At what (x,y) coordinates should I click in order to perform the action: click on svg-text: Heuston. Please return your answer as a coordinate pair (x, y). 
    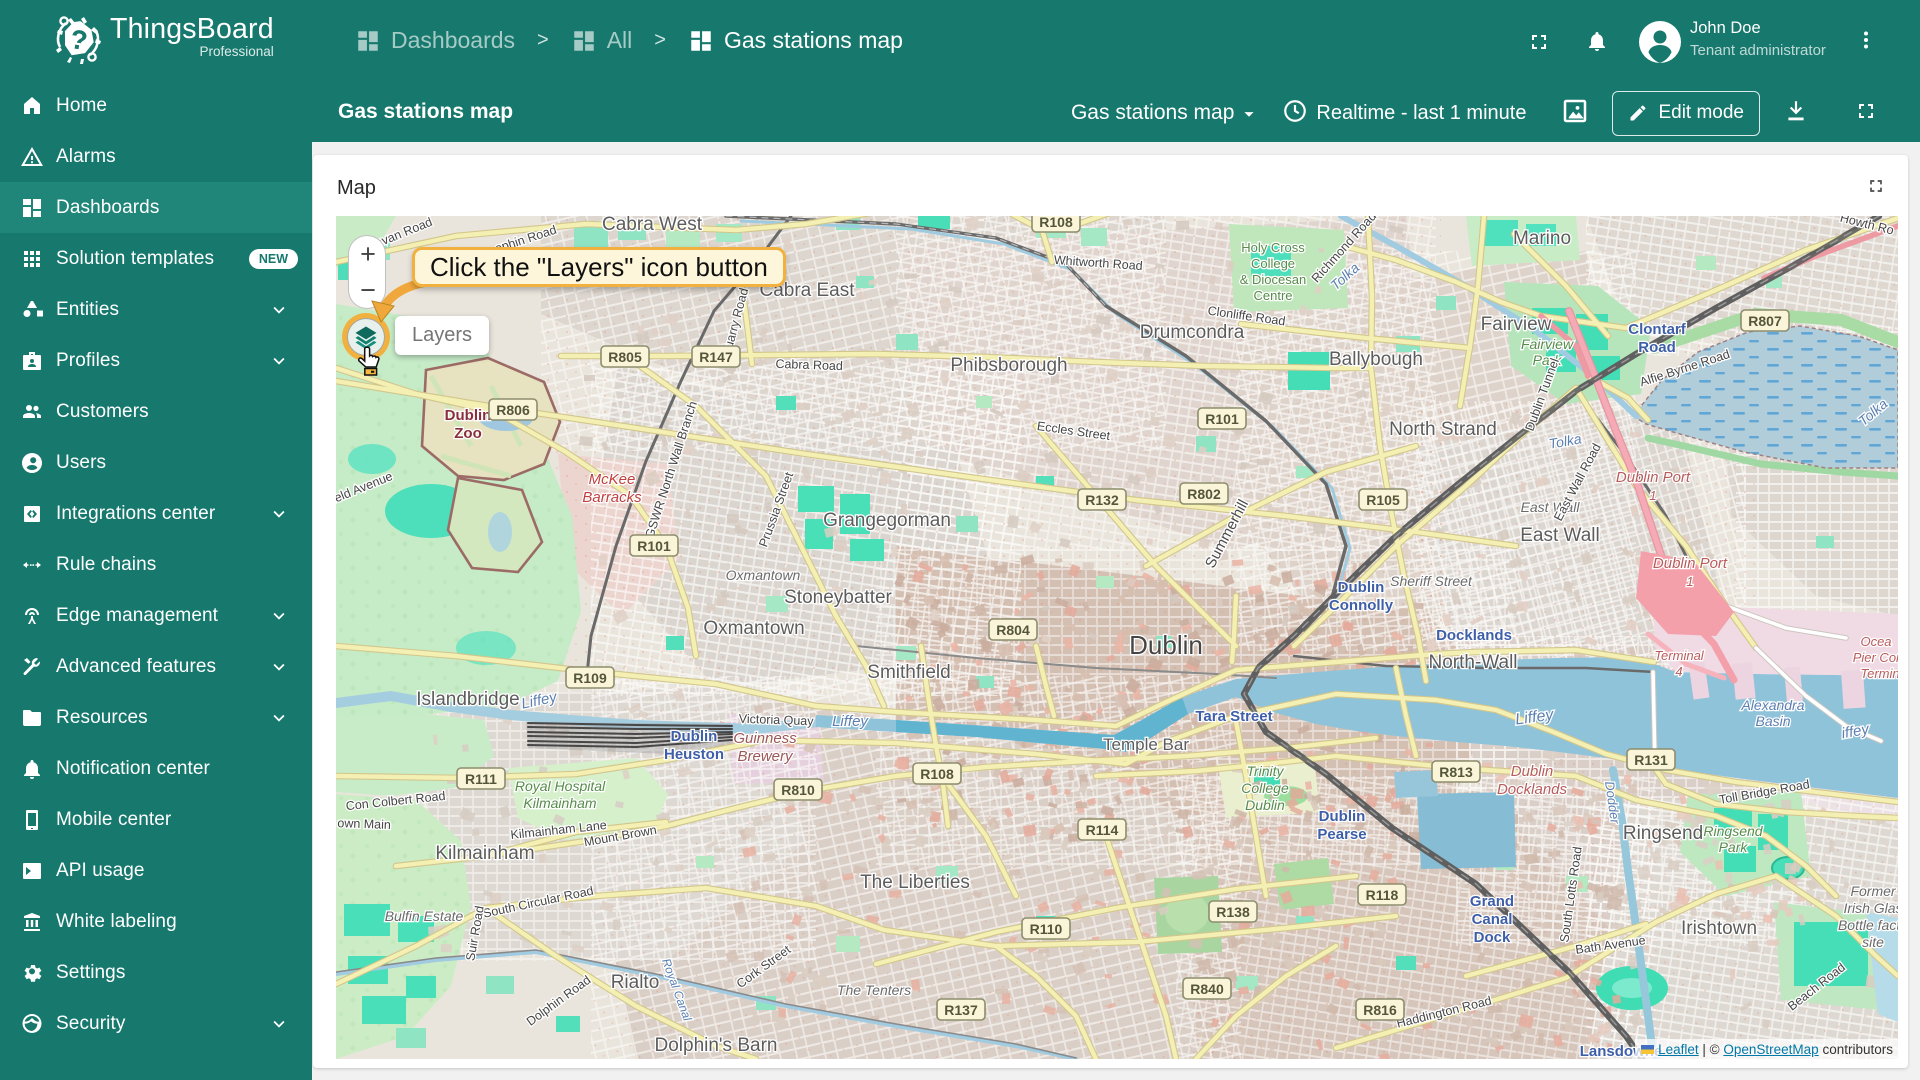
    Looking at the image, I should click on (694, 754).